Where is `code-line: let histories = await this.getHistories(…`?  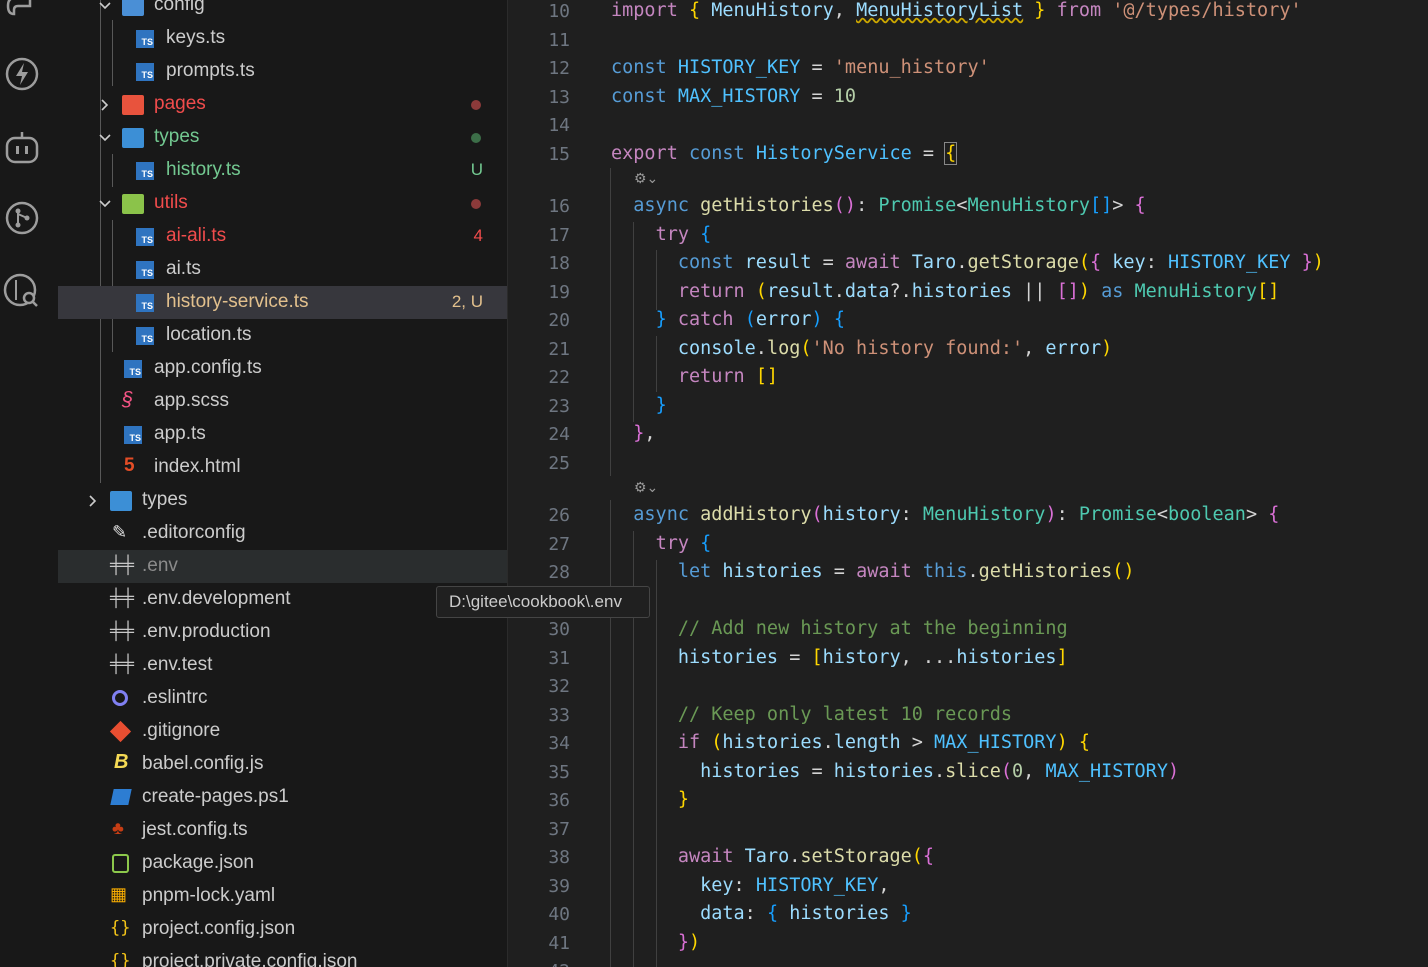
code-line: let histories = await this.getHistories(… is located at coordinates (906, 571).